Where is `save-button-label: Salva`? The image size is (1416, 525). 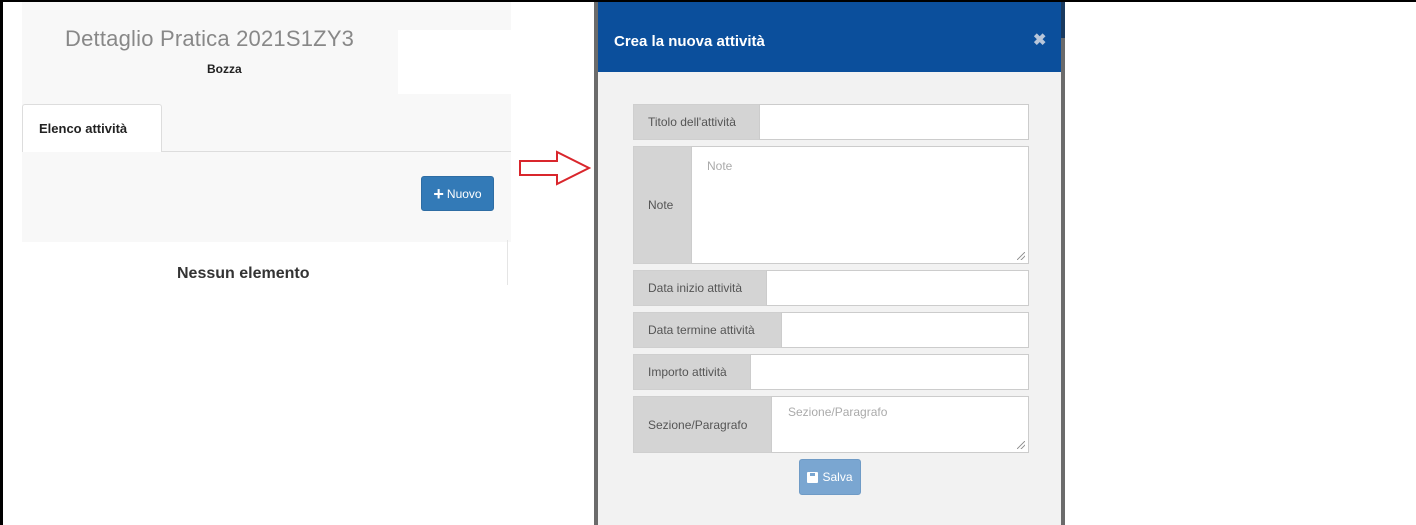 save-button-label: Salva is located at coordinates (837, 477).